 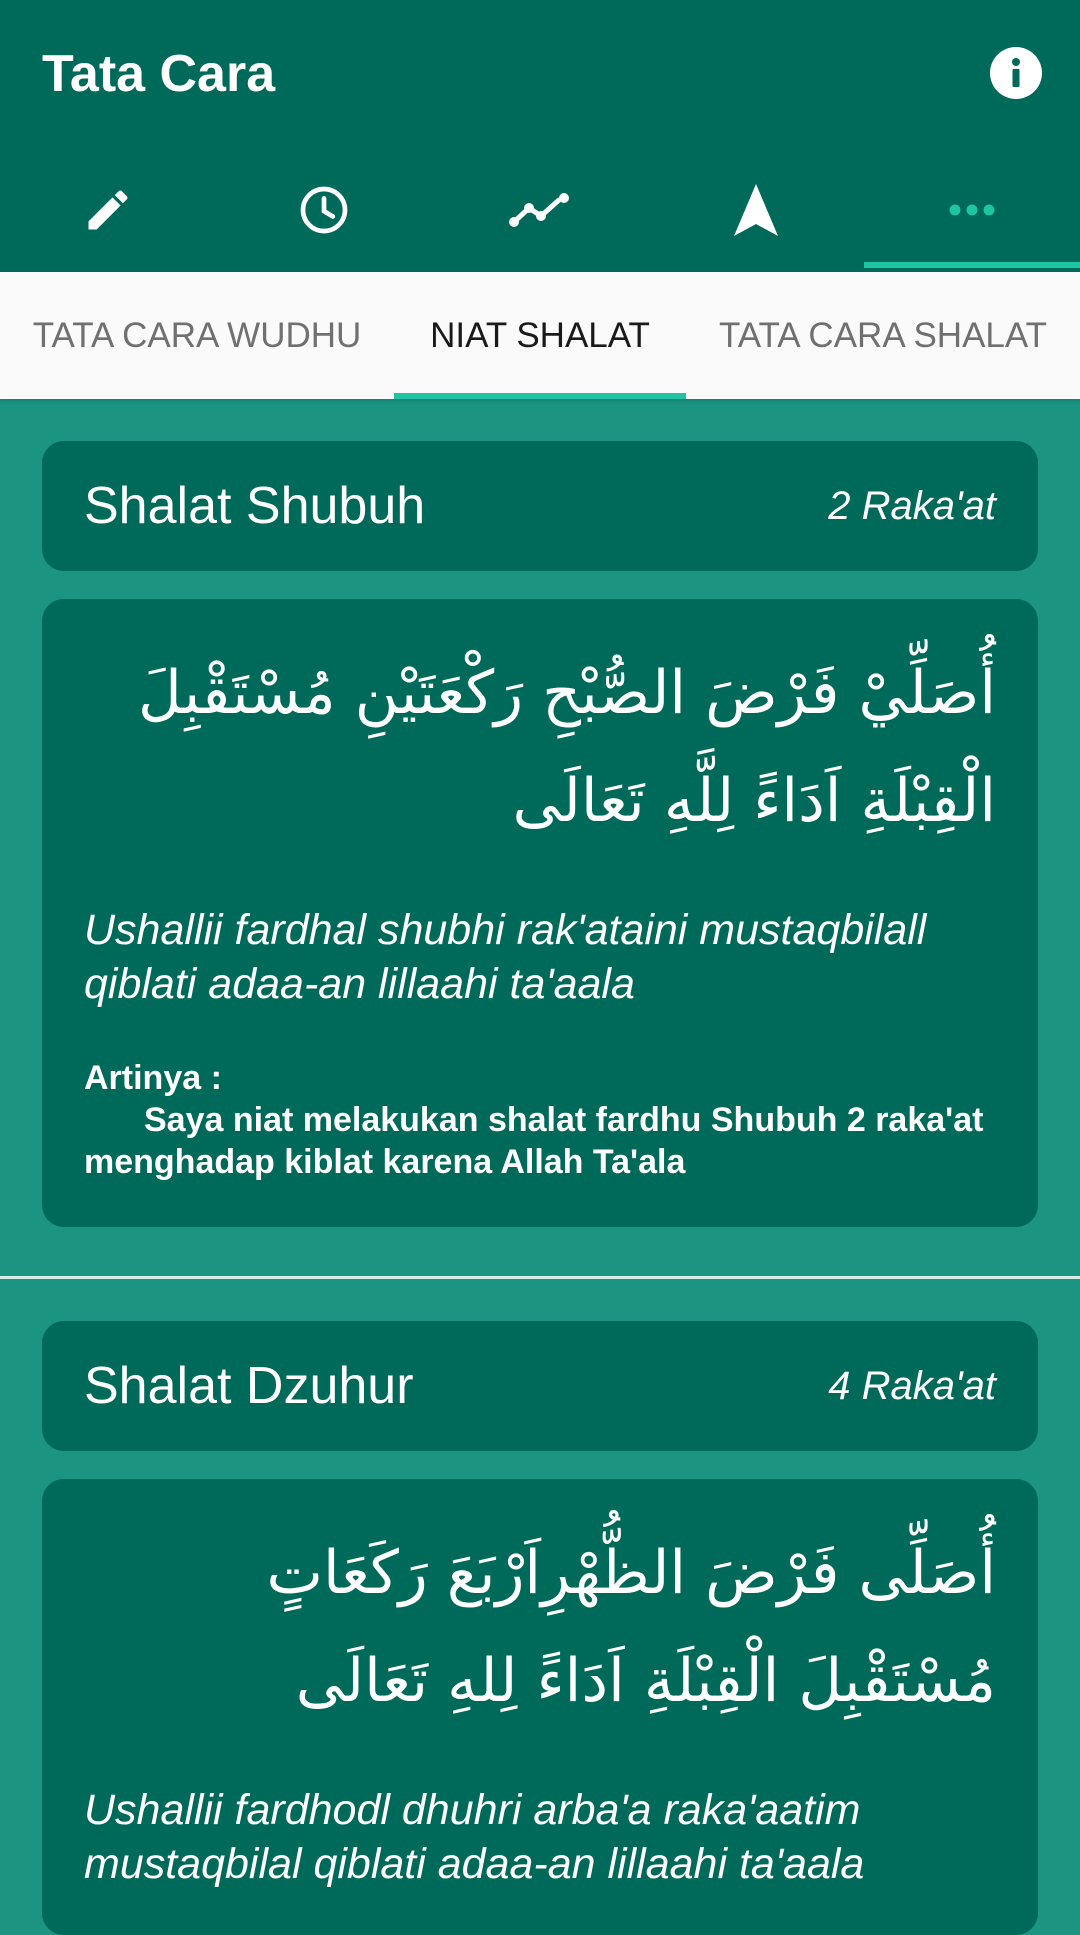 I want to click on icon-tab-bar, so click(x=540, y=216).